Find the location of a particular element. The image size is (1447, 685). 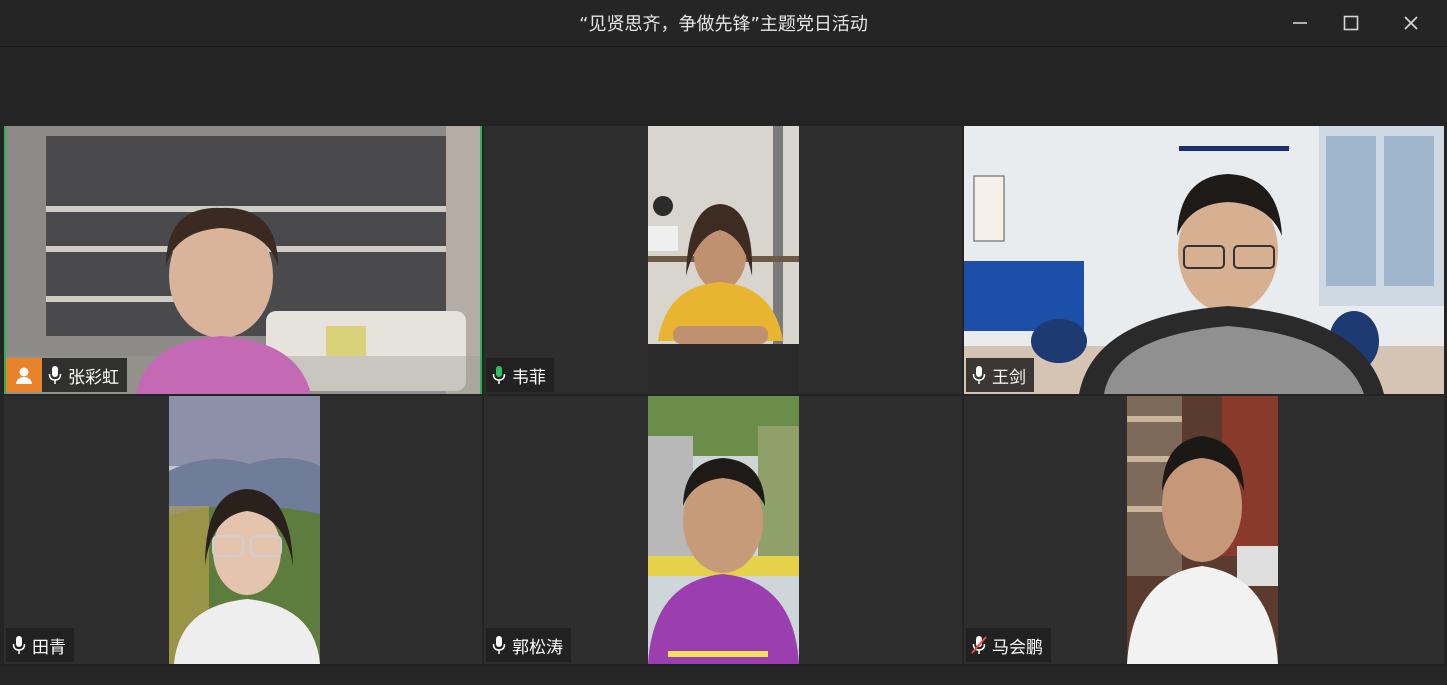

video-frame-bright-room is located at coordinates (1204, 260).